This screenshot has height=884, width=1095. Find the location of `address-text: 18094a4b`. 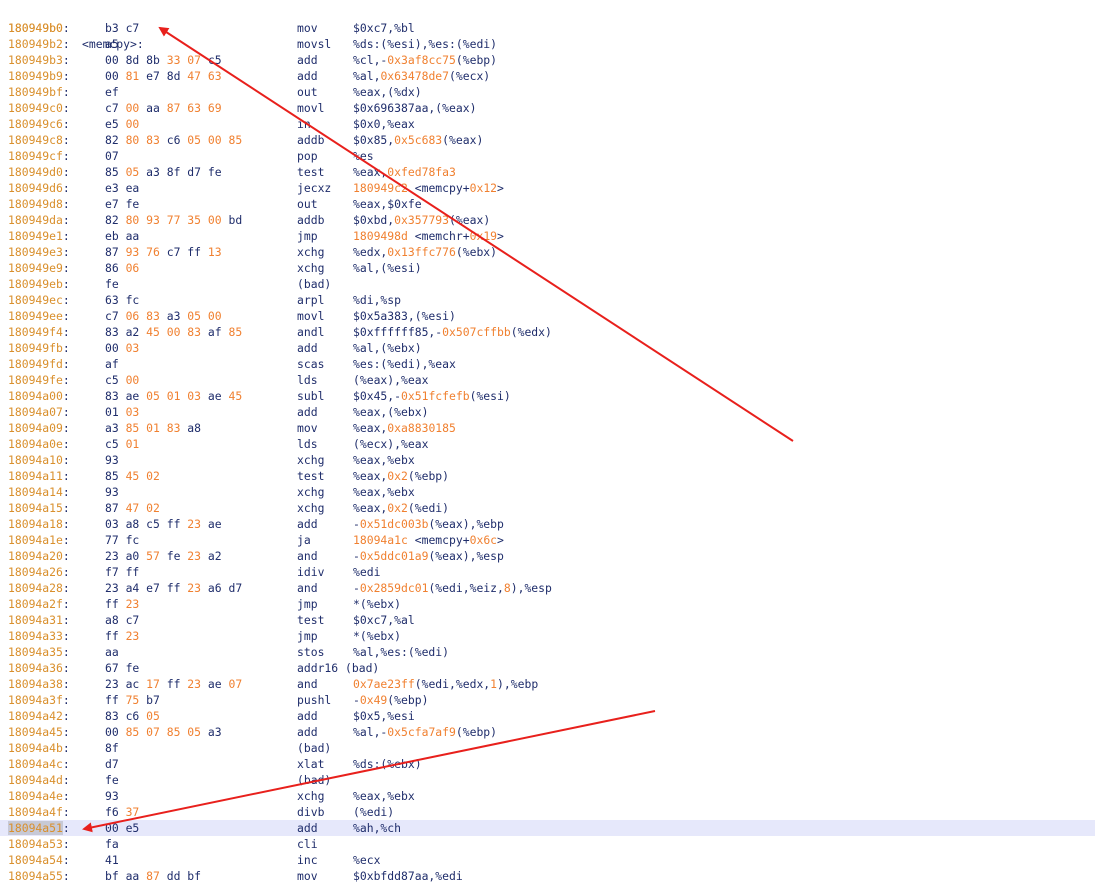

address-text: 18094a4b is located at coordinates (35, 748).